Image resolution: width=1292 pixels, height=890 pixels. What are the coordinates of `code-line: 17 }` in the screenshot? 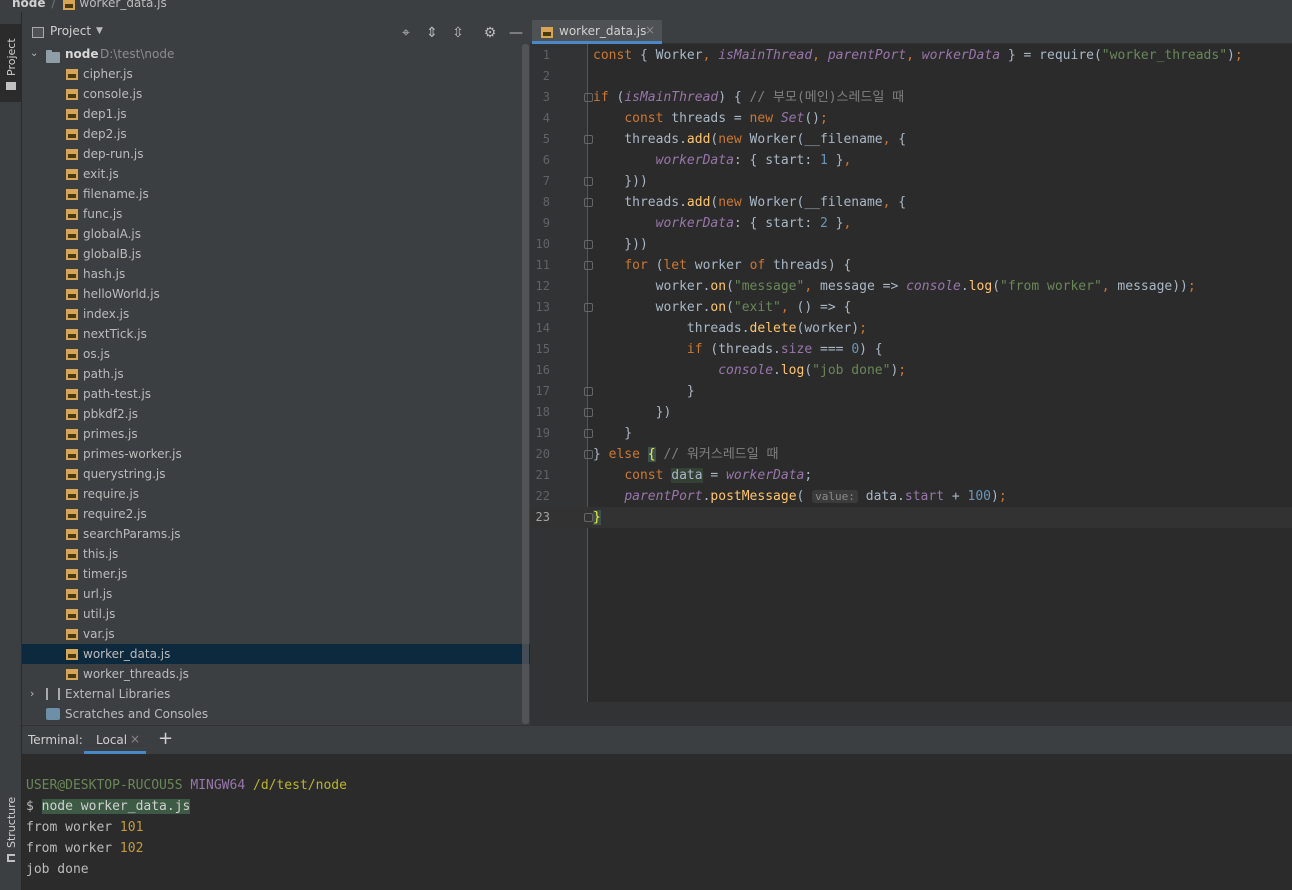 It's located at (911, 391).